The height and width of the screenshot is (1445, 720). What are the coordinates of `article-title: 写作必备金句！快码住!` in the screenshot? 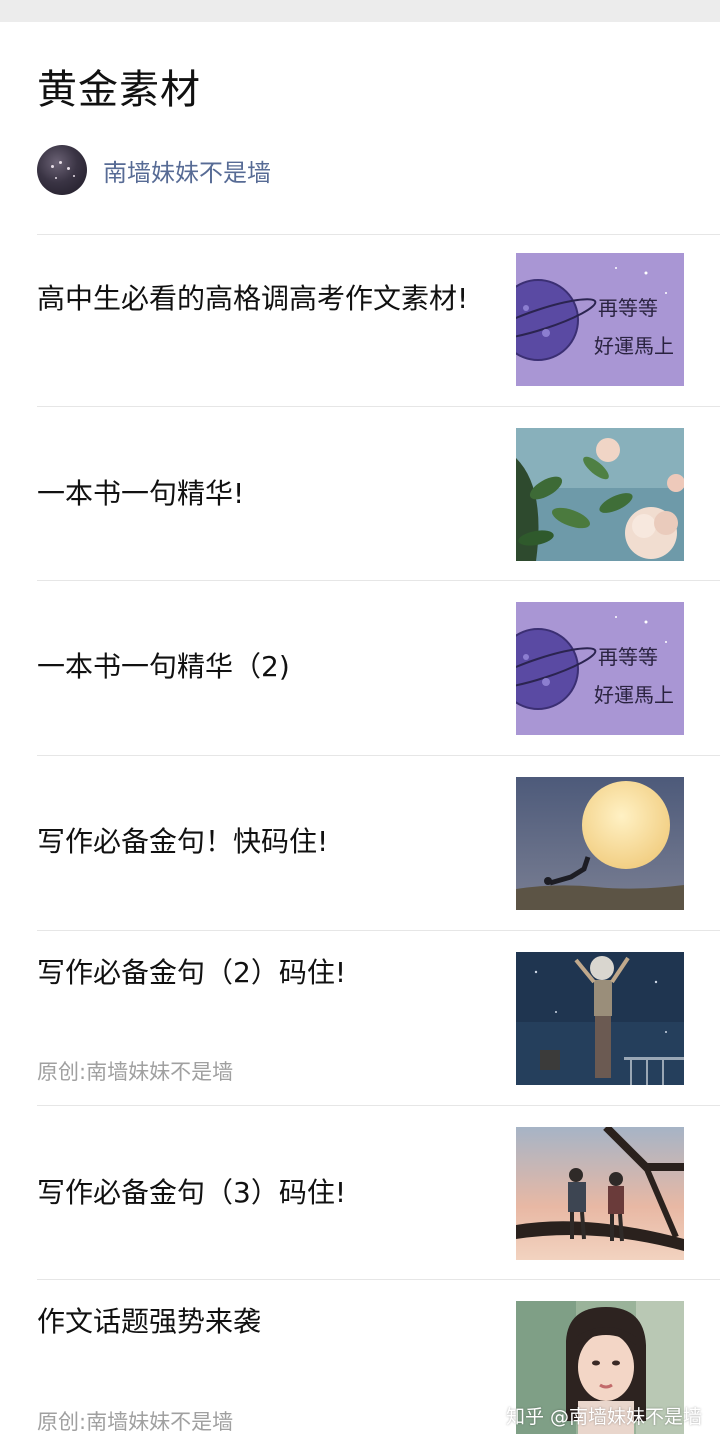 It's located at (257, 842).